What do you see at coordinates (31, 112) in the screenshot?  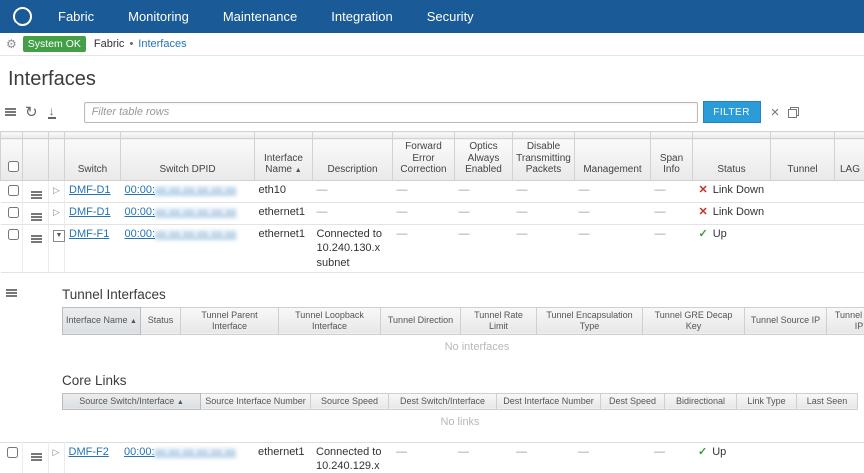 I see `refresh-icon: ↻` at bounding box center [31, 112].